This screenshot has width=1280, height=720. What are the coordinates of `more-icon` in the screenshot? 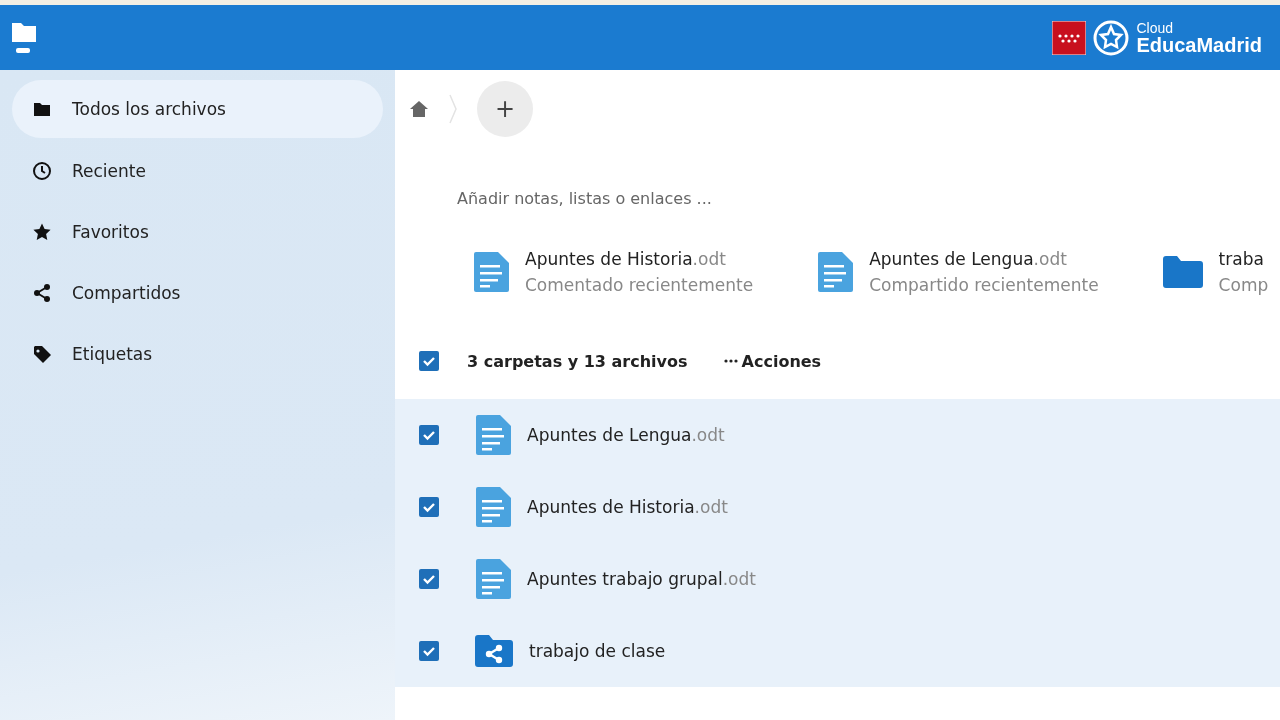 It's located at (730, 361).